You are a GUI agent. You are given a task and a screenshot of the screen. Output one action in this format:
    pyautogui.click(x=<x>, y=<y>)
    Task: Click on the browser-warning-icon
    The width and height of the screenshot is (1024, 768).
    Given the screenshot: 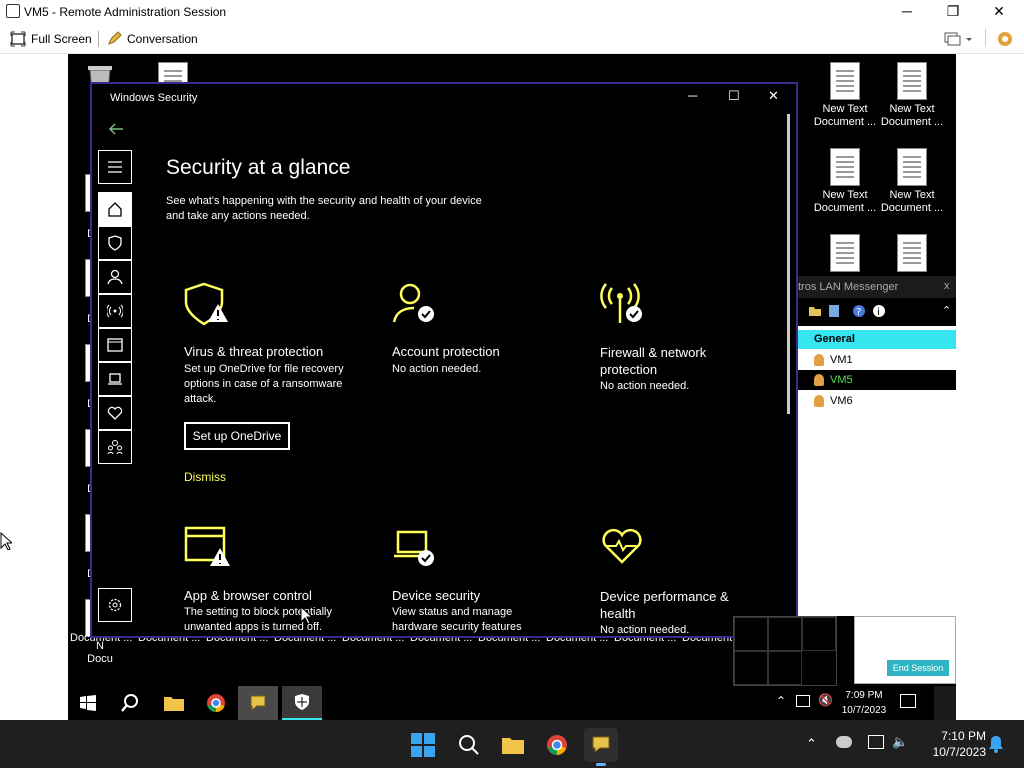 What is the action you would take?
    pyautogui.click(x=207, y=546)
    